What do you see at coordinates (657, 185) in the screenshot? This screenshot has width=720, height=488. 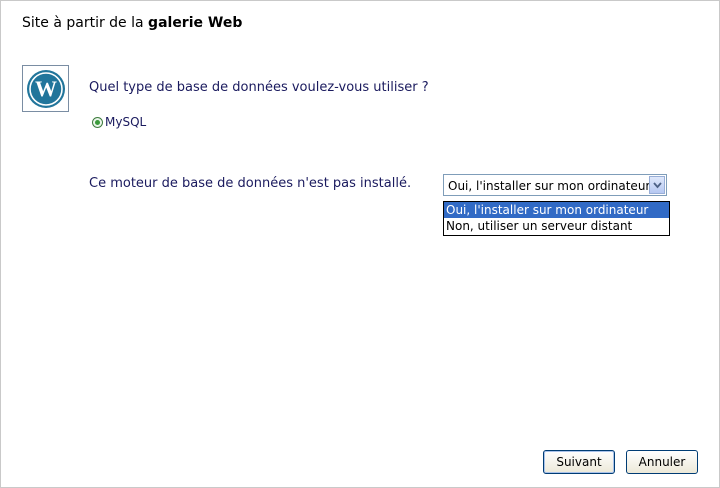 I see `chevron-down-icon` at bounding box center [657, 185].